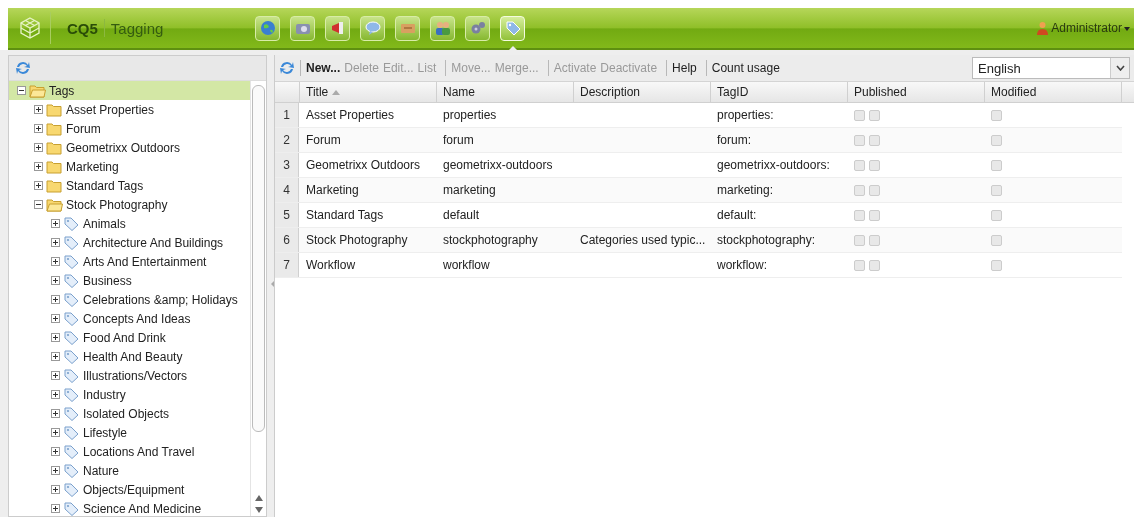  Describe the element at coordinates (129, 337) in the screenshot. I see `tree-item: Food And Drink` at that location.